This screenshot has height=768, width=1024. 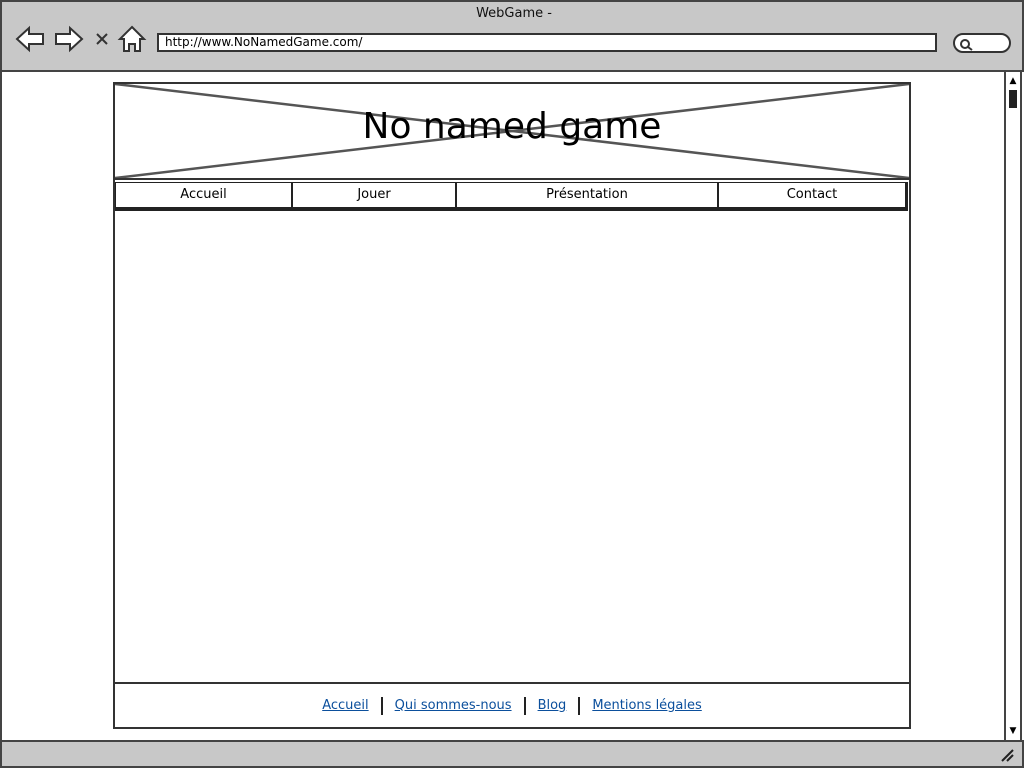 I want to click on vertical-scrollbar: ▲ ▼, so click(x=1012, y=406).